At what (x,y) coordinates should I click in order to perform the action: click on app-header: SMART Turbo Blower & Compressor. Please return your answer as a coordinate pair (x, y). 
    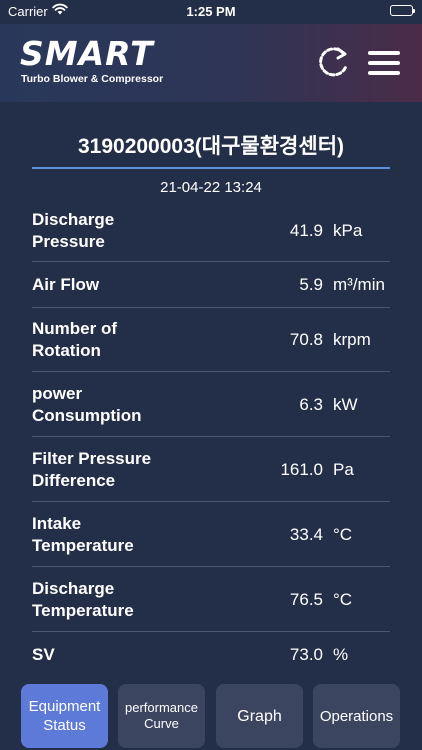
    Looking at the image, I should click on (211, 63).